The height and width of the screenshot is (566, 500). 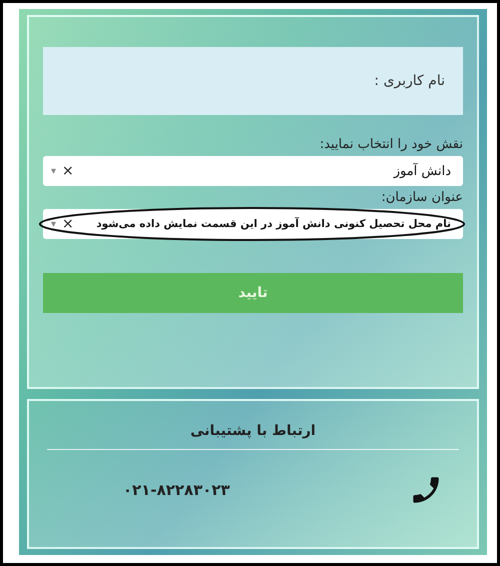 What do you see at coordinates (421, 197) in the screenshot?
I see `organization-label: عنوان سازمان:` at bounding box center [421, 197].